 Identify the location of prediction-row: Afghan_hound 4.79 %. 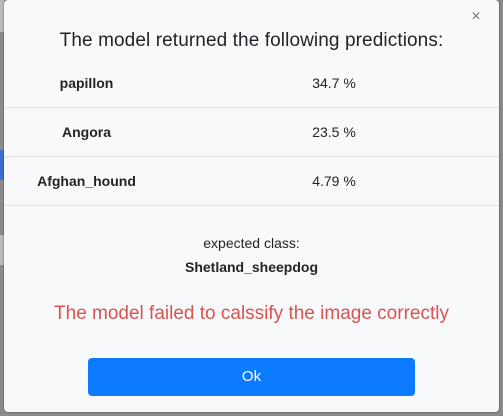
(251, 181).